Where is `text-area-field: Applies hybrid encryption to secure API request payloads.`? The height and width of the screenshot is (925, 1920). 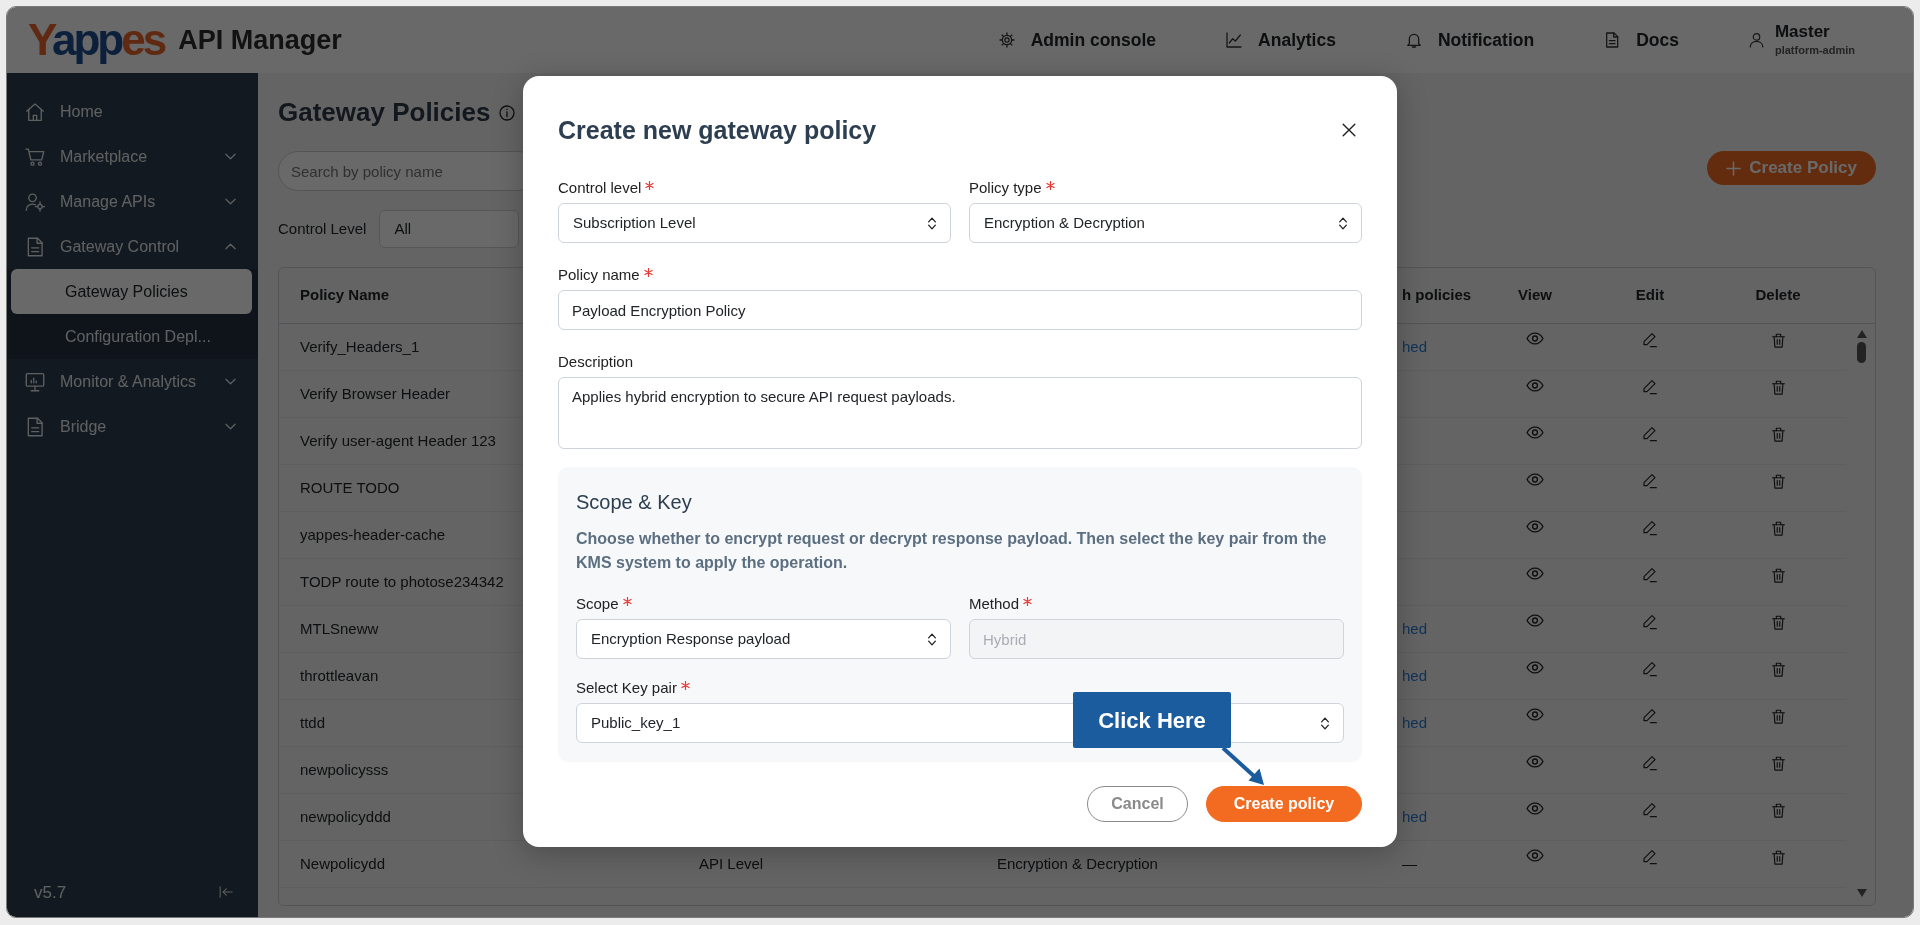 text-area-field: Applies hybrid encryption to secure API request payloads. is located at coordinates (960, 413).